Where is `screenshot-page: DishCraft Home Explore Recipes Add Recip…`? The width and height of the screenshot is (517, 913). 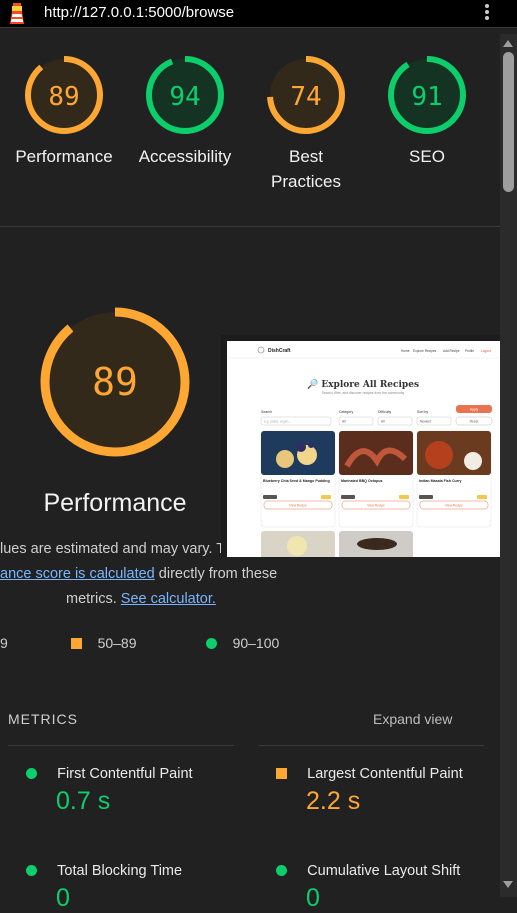
screenshot-page: DishCraft Home Explore Recipes Add Recip… is located at coordinates (363, 449).